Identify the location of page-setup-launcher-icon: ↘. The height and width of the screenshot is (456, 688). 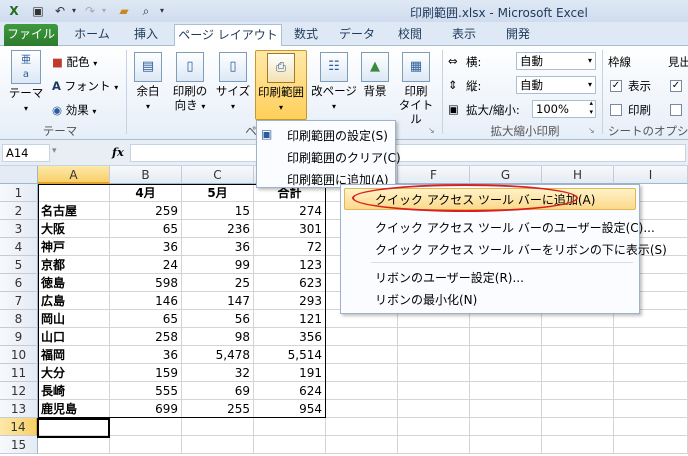
(431, 130).